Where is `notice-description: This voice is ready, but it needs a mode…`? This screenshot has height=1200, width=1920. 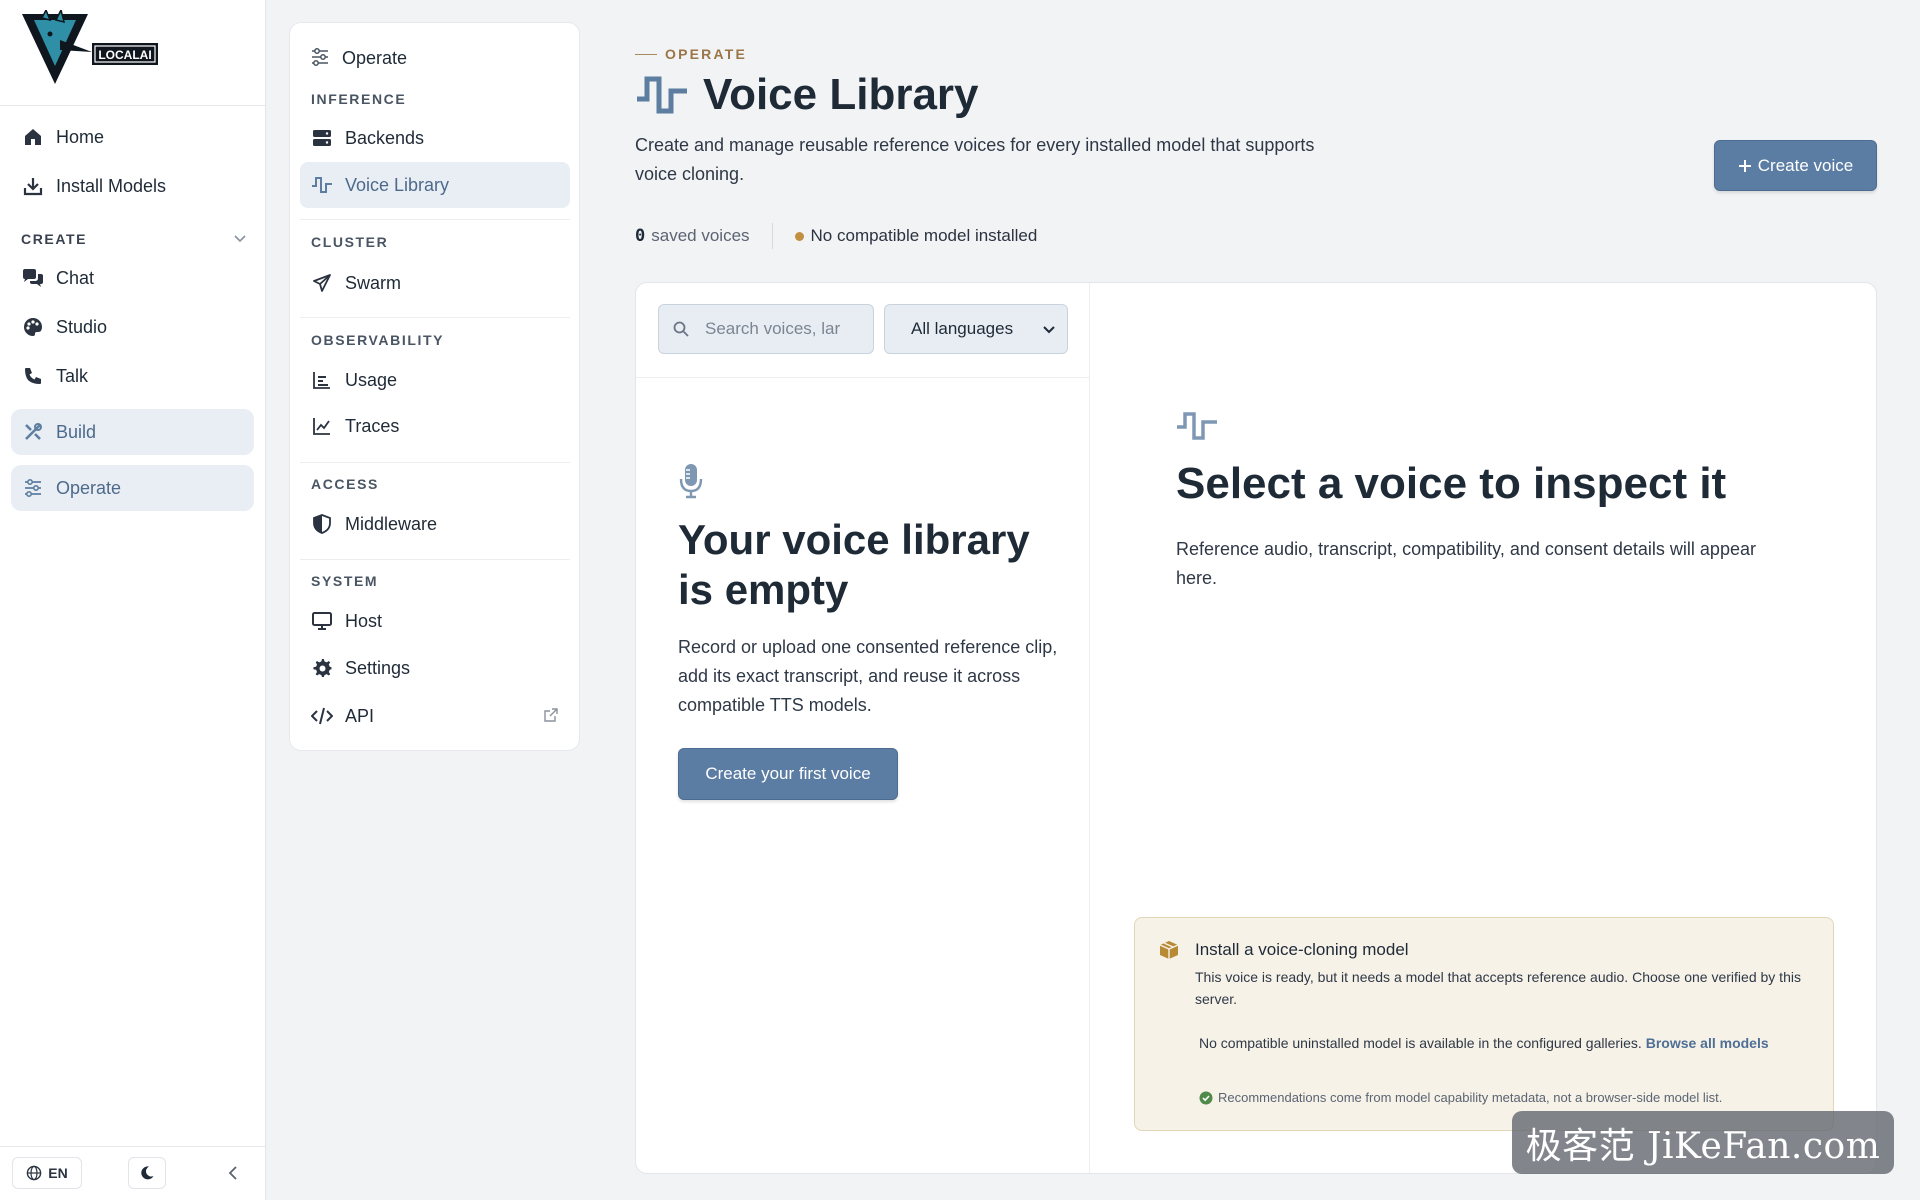 notice-description: This voice is ready, but it needs a mode… is located at coordinates (1498, 988).